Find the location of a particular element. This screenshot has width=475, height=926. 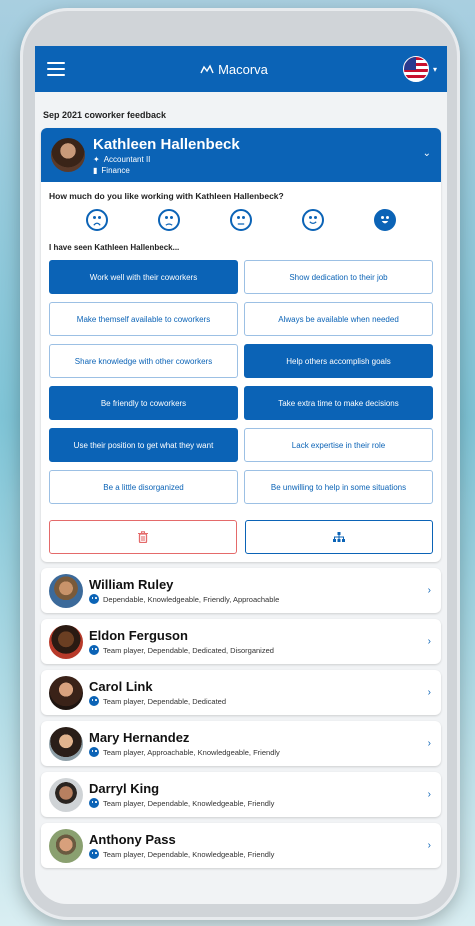

org-chart-icon is located at coordinates (339, 537).